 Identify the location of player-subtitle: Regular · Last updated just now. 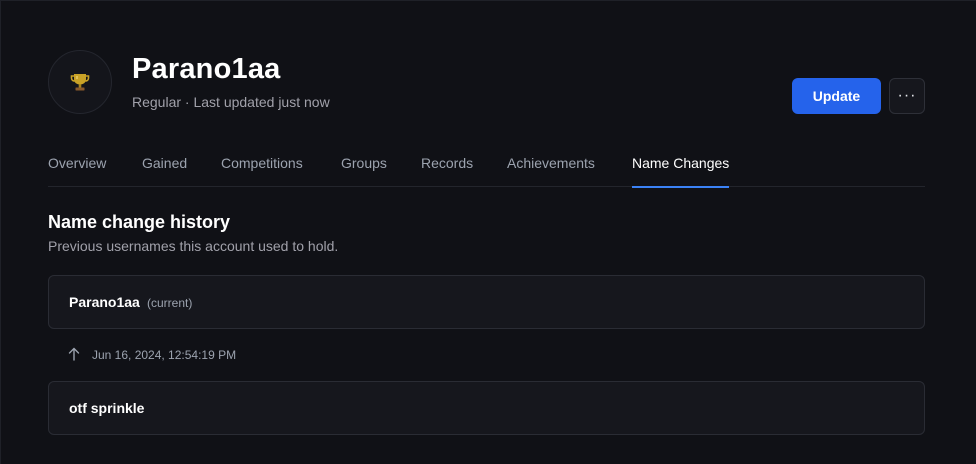
(231, 102).